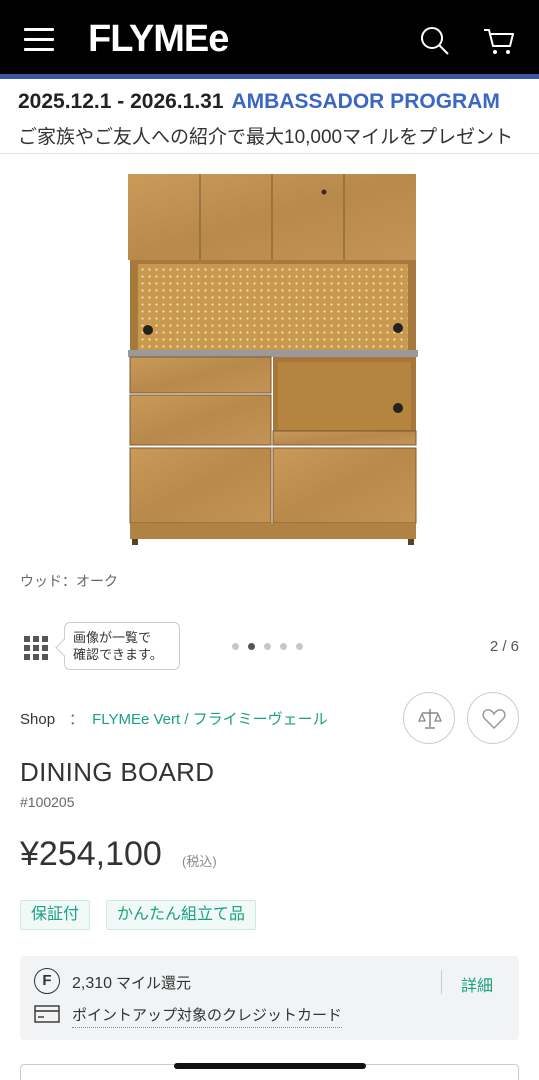 The image size is (539, 1080). What do you see at coordinates (122, 646) in the screenshot?
I see `gallery-tooltip: 画像が一覧で 確認できます。` at bounding box center [122, 646].